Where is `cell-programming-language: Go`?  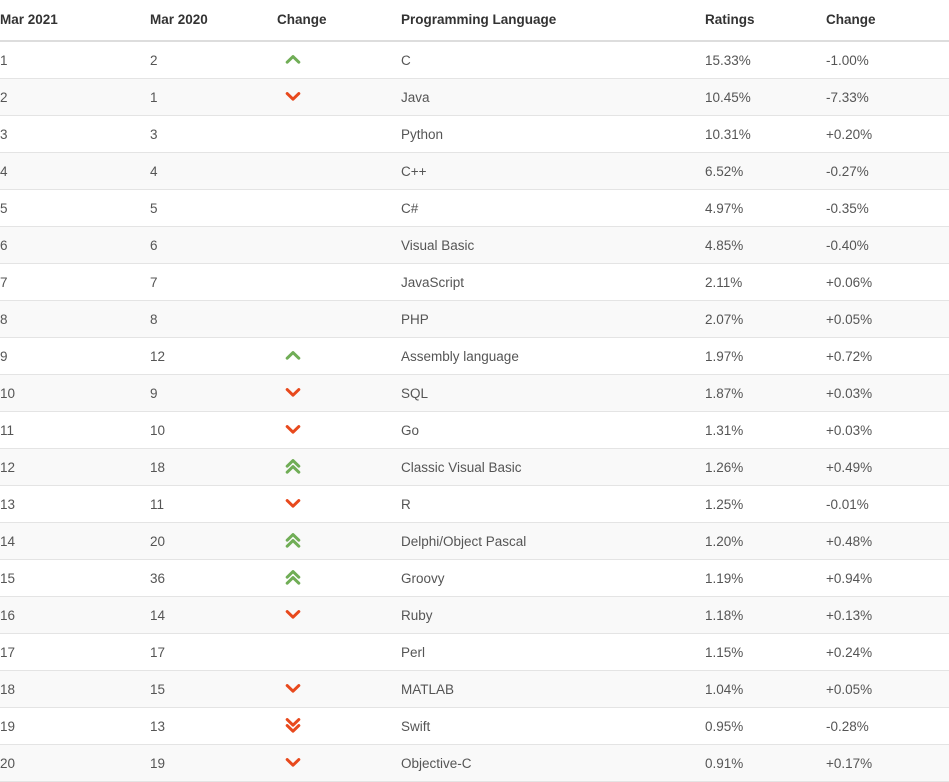 cell-programming-language: Go is located at coordinates (553, 430).